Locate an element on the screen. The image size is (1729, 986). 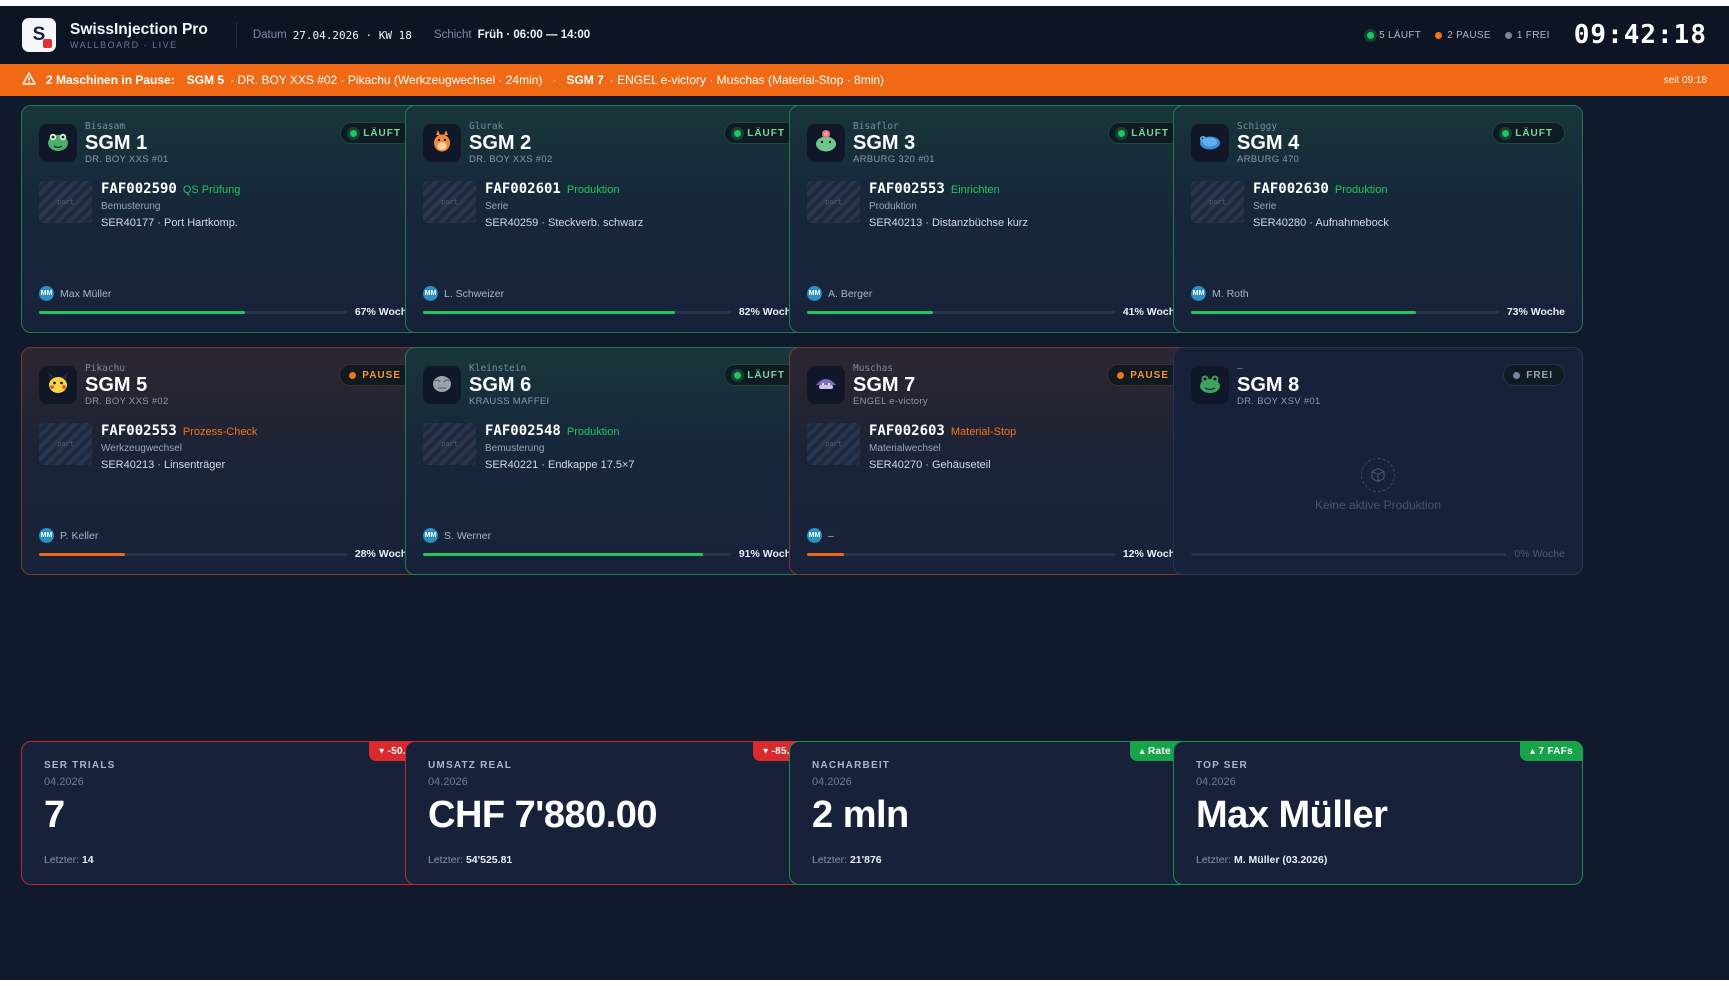
weekly-progress: 91% Woche is located at coordinates (610, 554).